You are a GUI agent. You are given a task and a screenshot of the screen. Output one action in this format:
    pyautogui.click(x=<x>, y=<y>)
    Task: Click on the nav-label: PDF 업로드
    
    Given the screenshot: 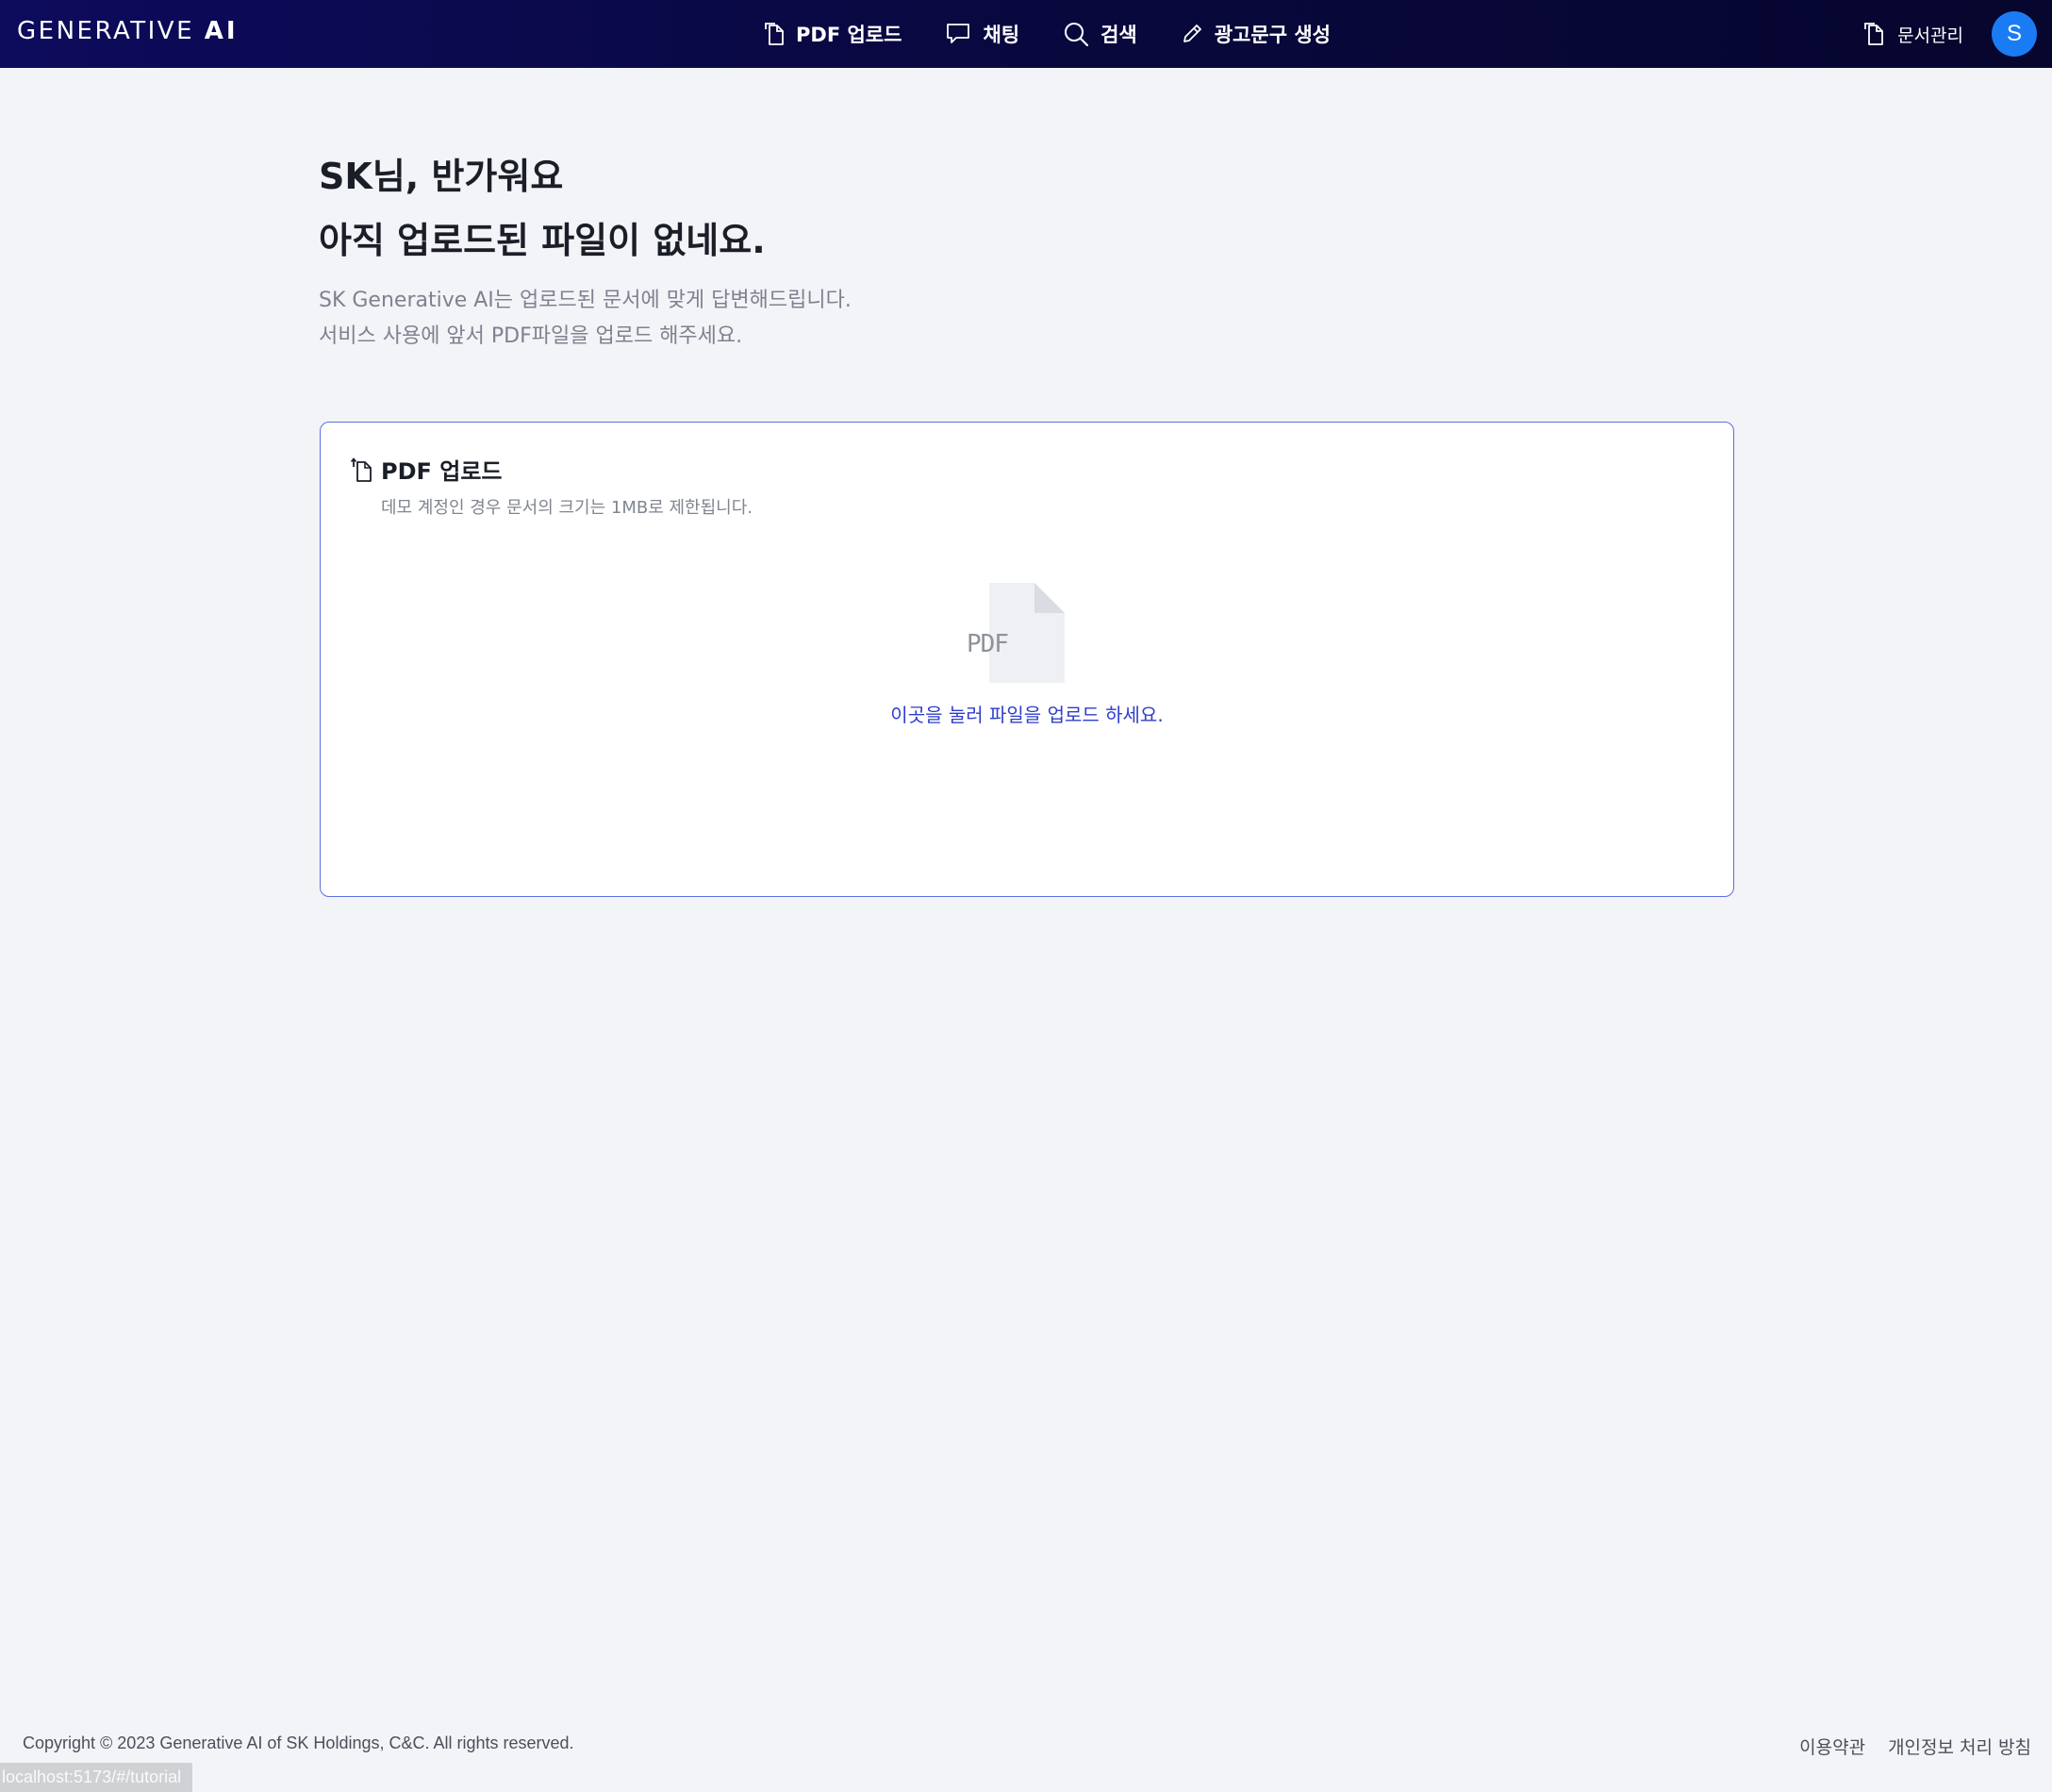 What is the action you would take?
    pyautogui.click(x=849, y=35)
    